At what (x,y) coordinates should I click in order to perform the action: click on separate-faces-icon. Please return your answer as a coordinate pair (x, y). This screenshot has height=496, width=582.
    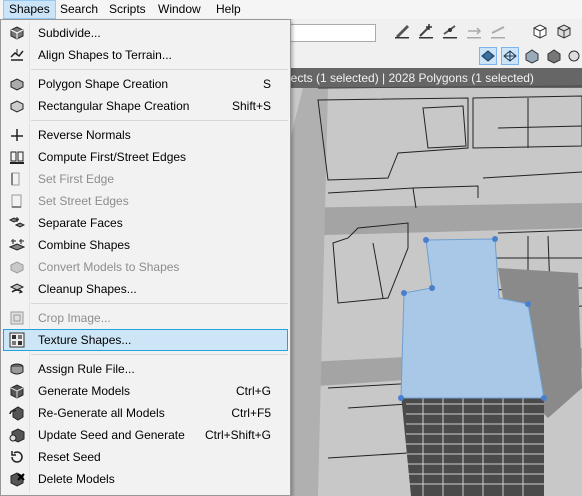
    Looking at the image, I should click on (17, 223).